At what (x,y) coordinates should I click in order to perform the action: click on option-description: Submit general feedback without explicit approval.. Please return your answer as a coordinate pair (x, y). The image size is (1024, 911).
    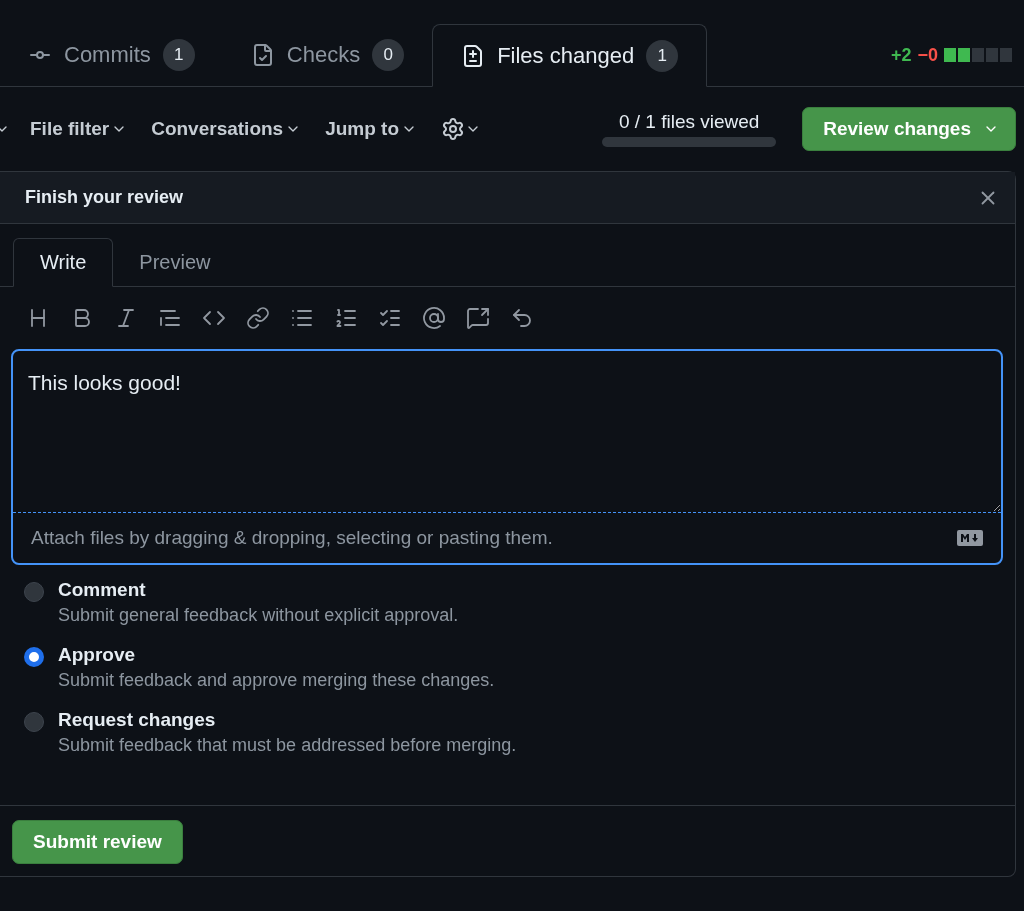
    Looking at the image, I should click on (258, 615).